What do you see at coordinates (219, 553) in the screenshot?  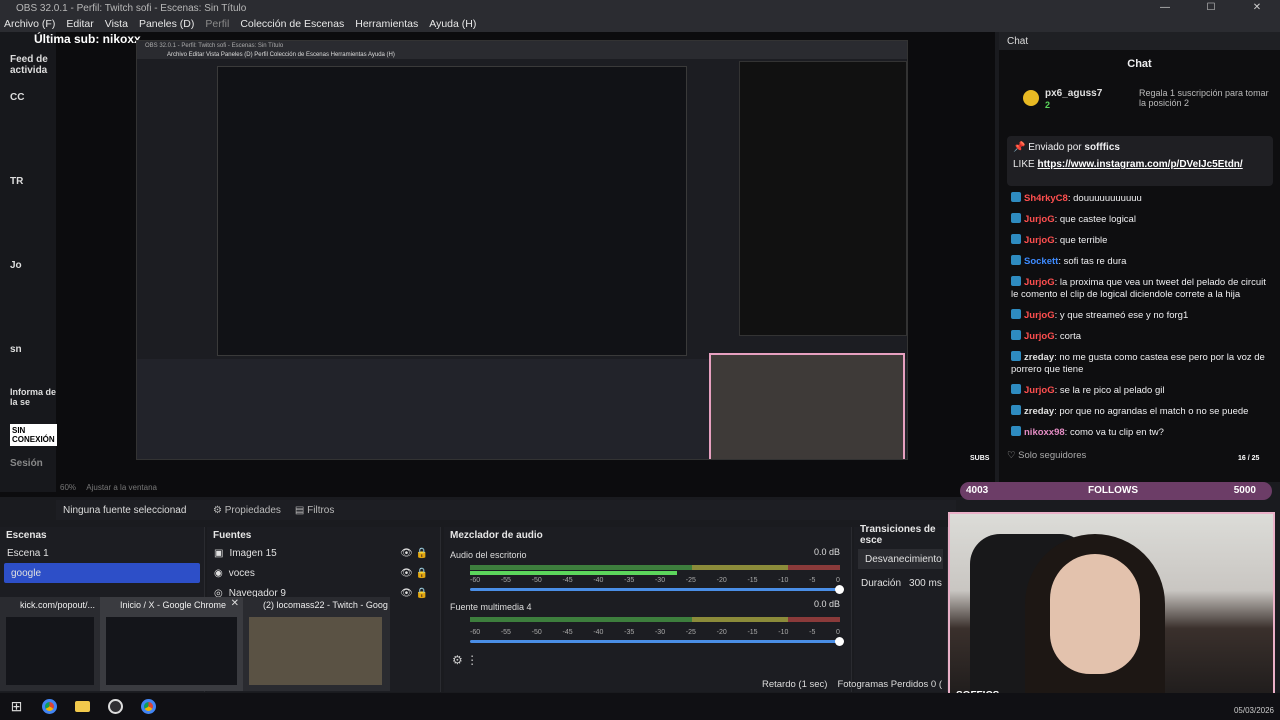 I see `image-icon: ▣` at bounding box center [219, 553].